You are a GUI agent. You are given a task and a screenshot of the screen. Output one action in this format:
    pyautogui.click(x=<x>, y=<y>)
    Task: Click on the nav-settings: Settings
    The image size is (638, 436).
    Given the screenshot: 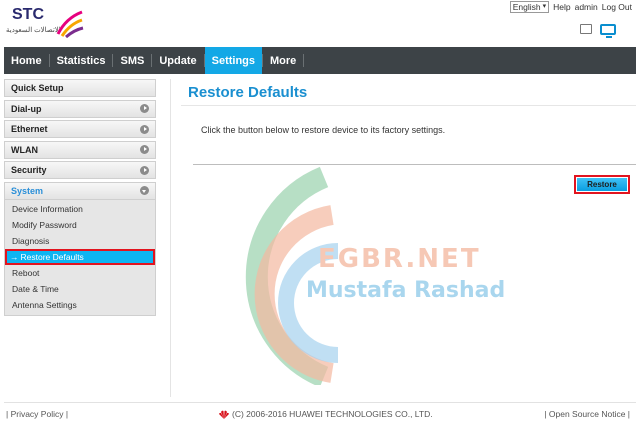 What is the action you would take?
    pyautogui.click(x=233, y=60)
    